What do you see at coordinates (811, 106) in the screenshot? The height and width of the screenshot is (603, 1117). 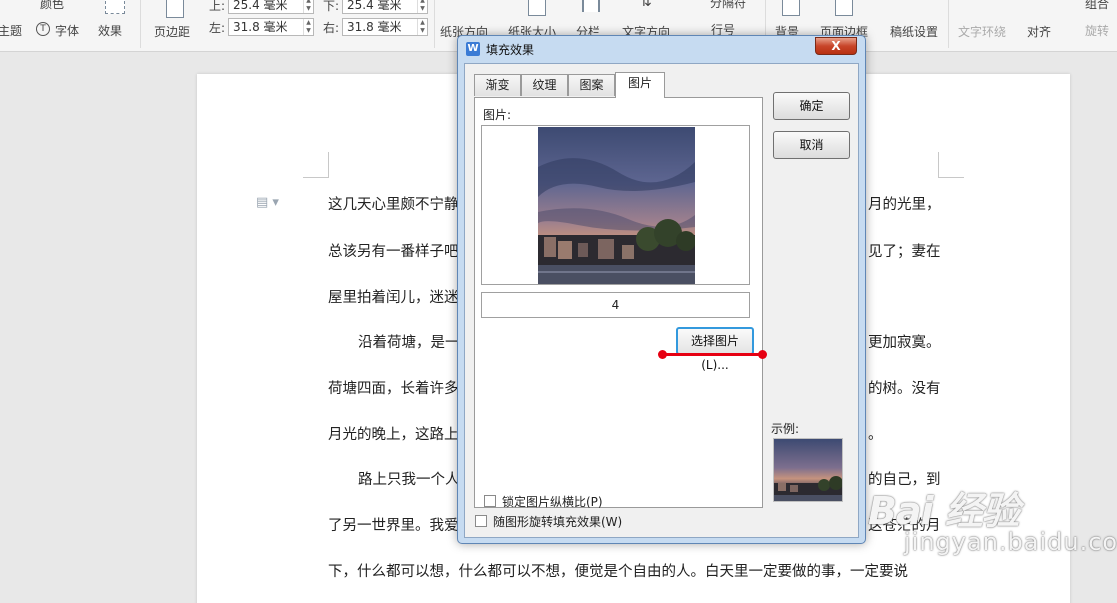 I see `ok-button: 确定` at bounding box center [811, 106].